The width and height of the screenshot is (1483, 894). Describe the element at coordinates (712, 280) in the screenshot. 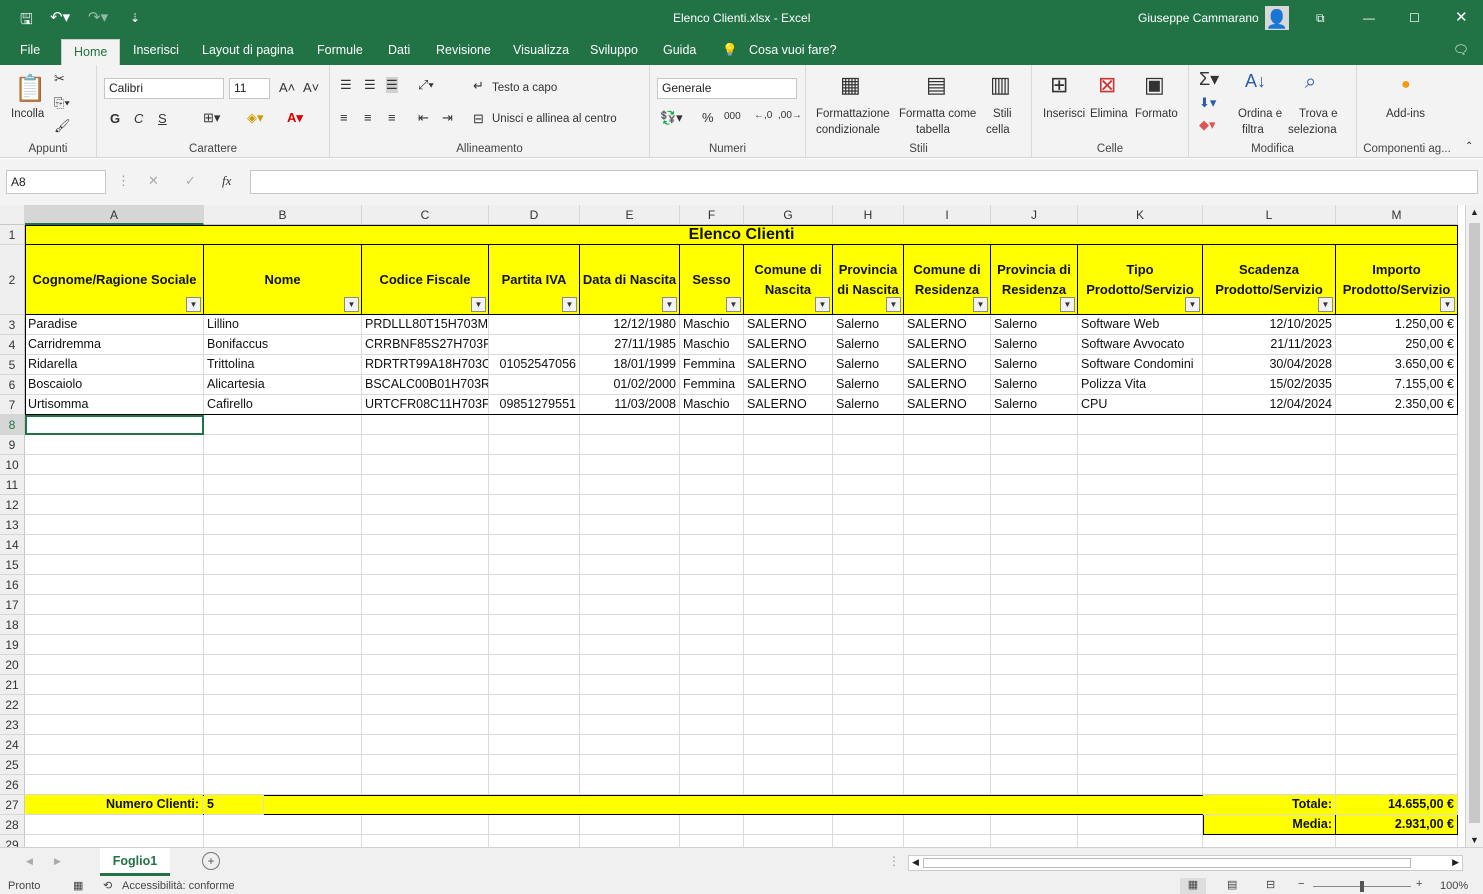

I see `column-header-cell: Sesso ▼` at that location.